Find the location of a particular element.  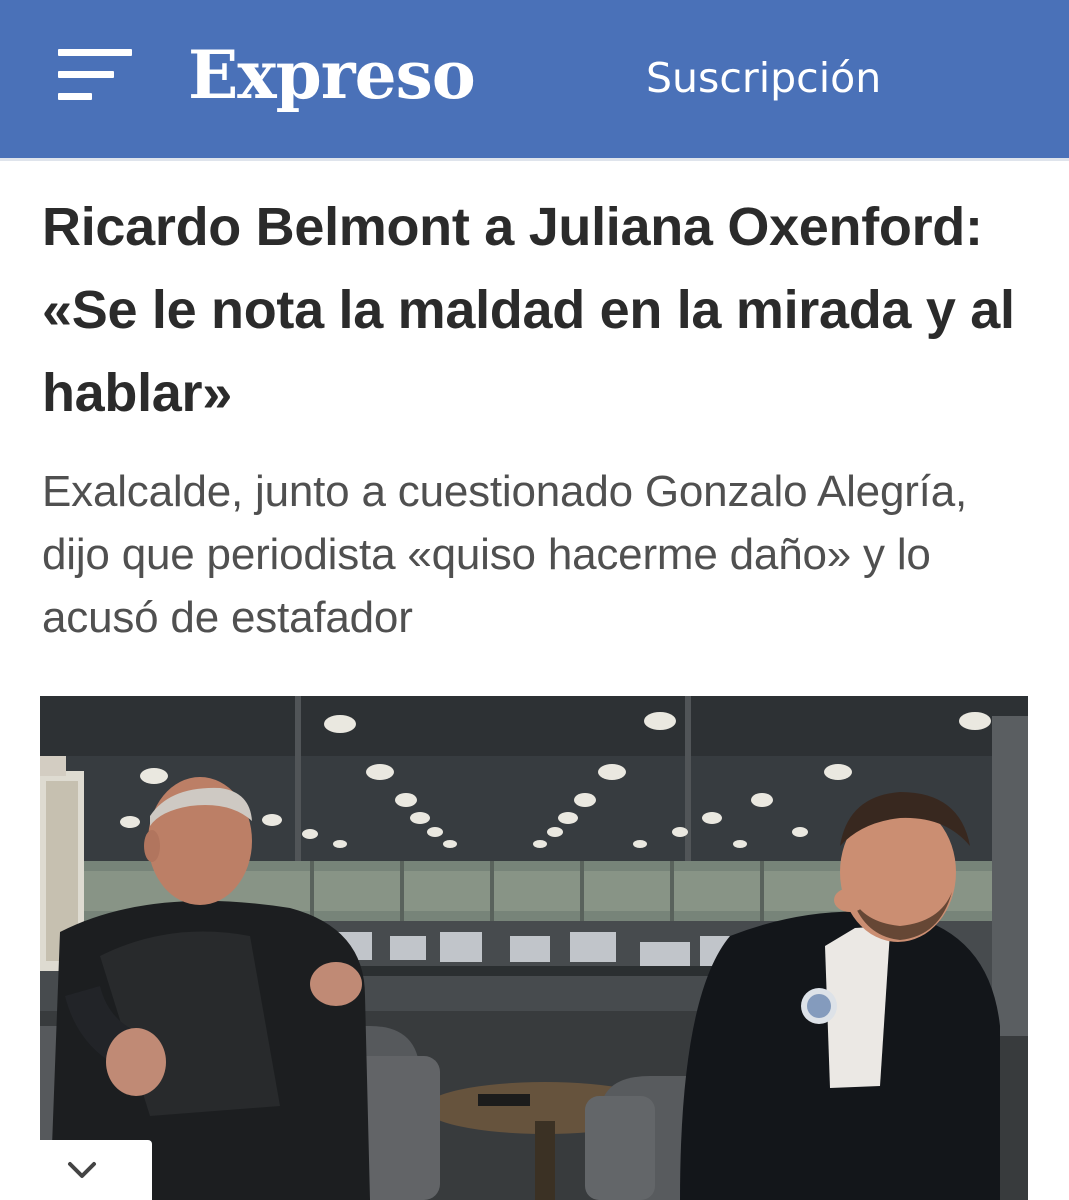

chevron-down-icon is located at coordinates (82, 1170).